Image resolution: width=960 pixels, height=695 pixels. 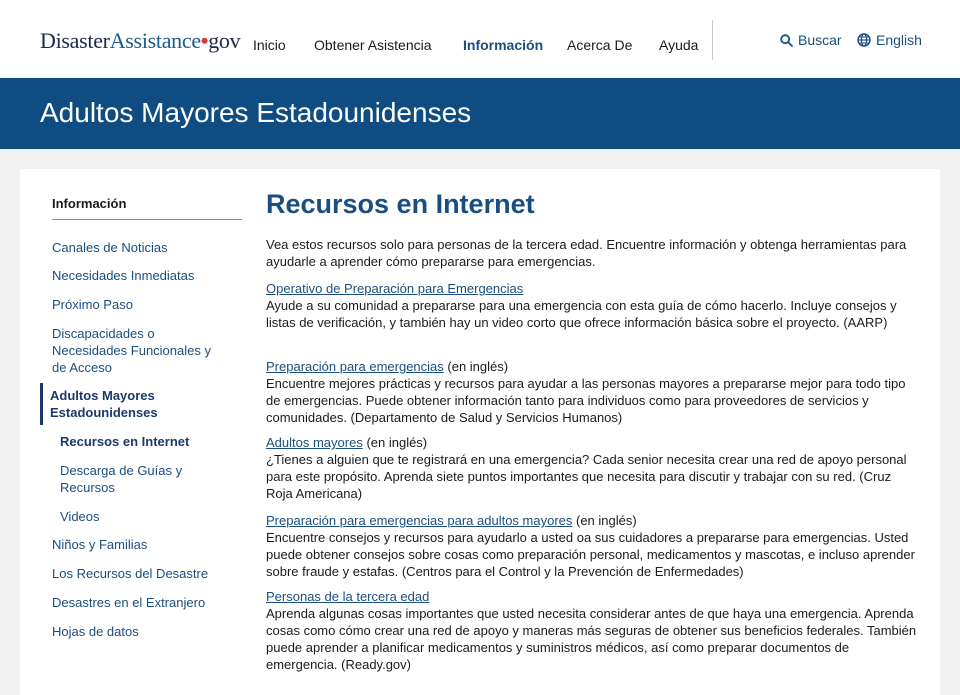 I want to click on nav-item-obtener-asistencia: Obtener Asistencia, so click(x=373, y=45).